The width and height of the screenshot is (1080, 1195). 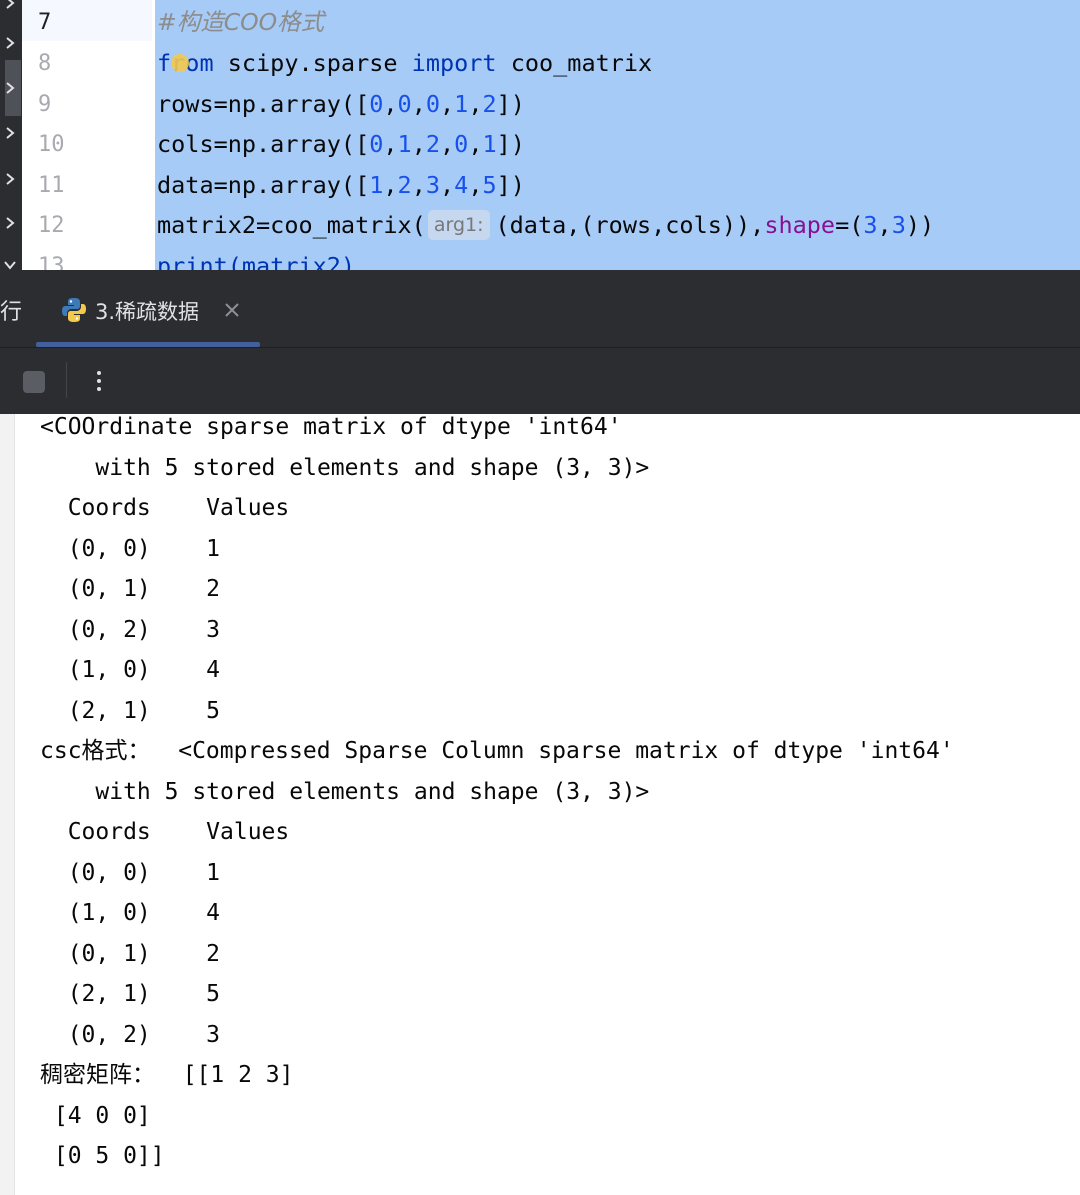 I want to click on code-line-data: data=np.array([1,2,3,4,5]), so click(x=341, y=185).